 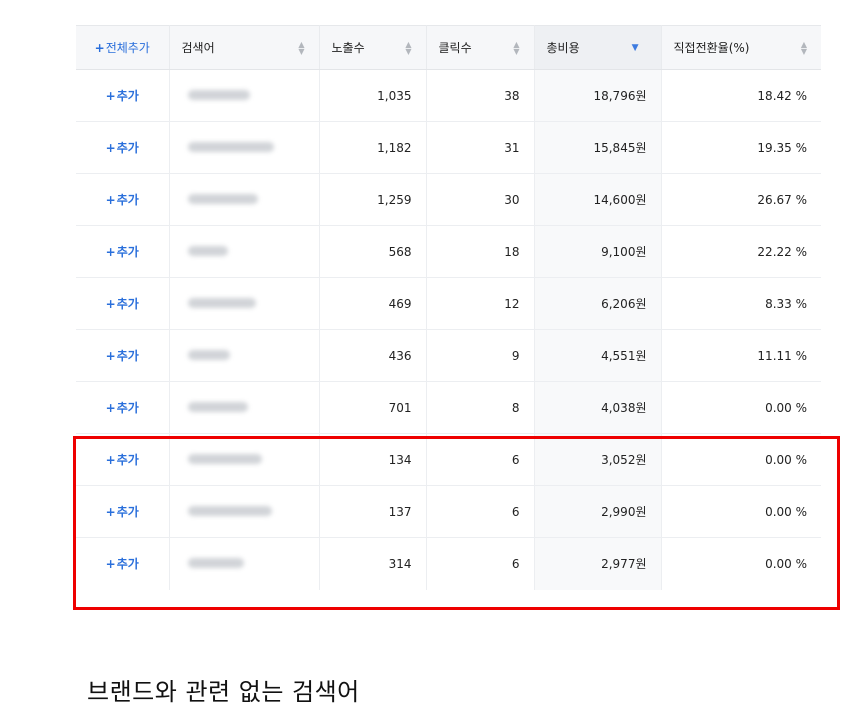 What do you see at coordinates (373, 251) in the screenshot?
I see `impressions-cell: 568` at bounding box center [373, 251].